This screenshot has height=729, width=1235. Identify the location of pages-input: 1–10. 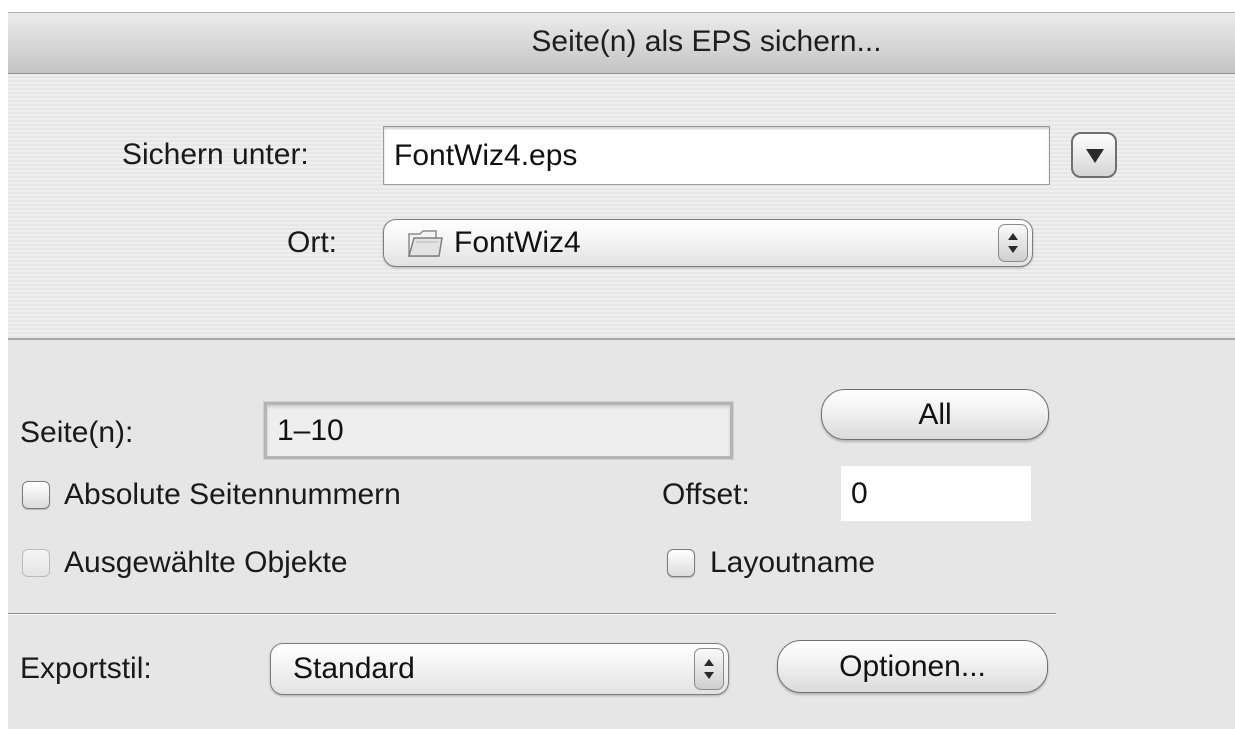
(498, 430).